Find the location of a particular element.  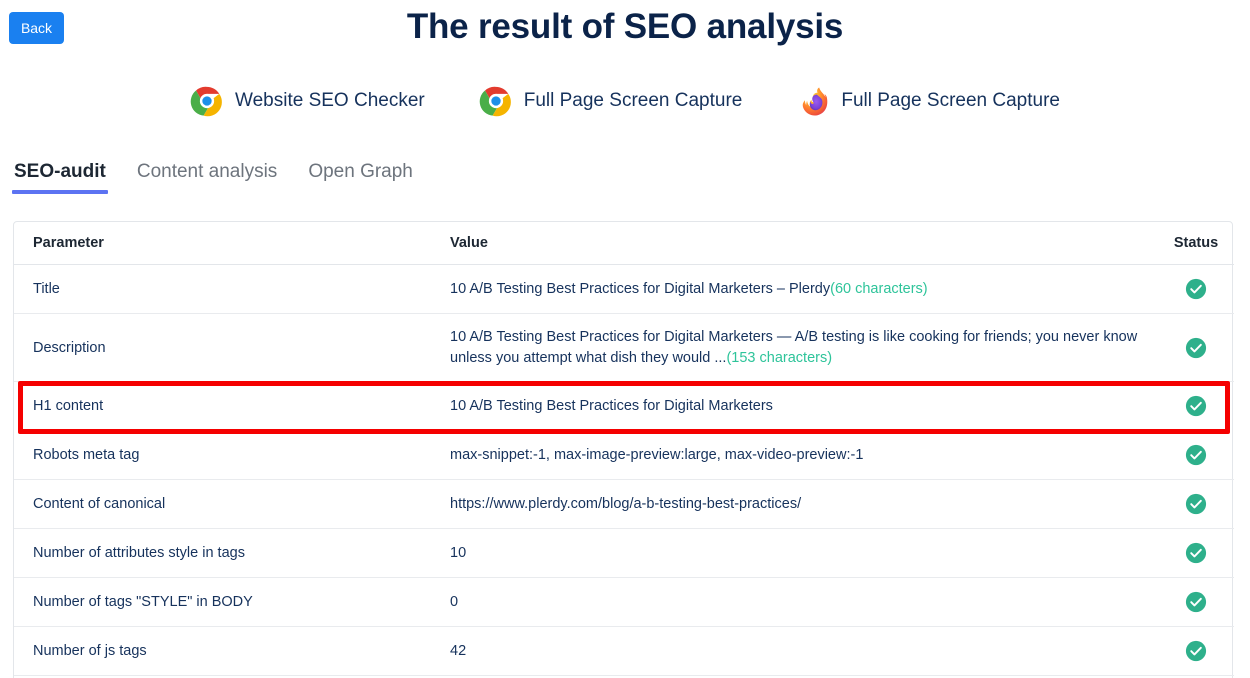

value-text: 10 is located at coordinates (458, 552).